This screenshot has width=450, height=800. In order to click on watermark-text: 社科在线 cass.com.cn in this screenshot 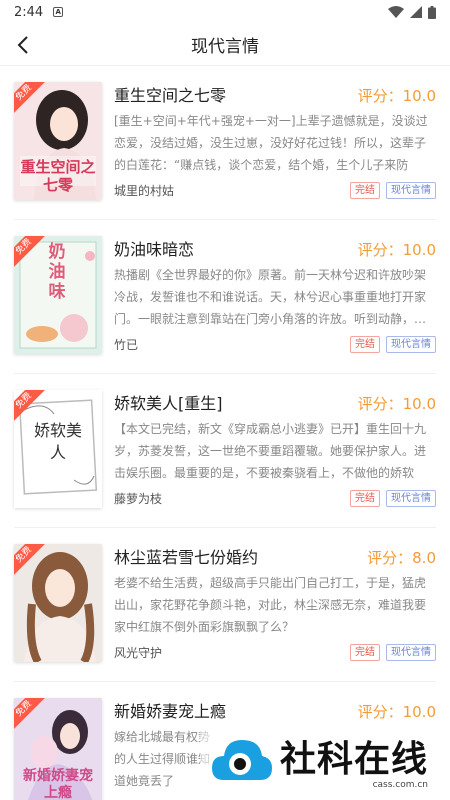, I will do `click(354, 760)`.